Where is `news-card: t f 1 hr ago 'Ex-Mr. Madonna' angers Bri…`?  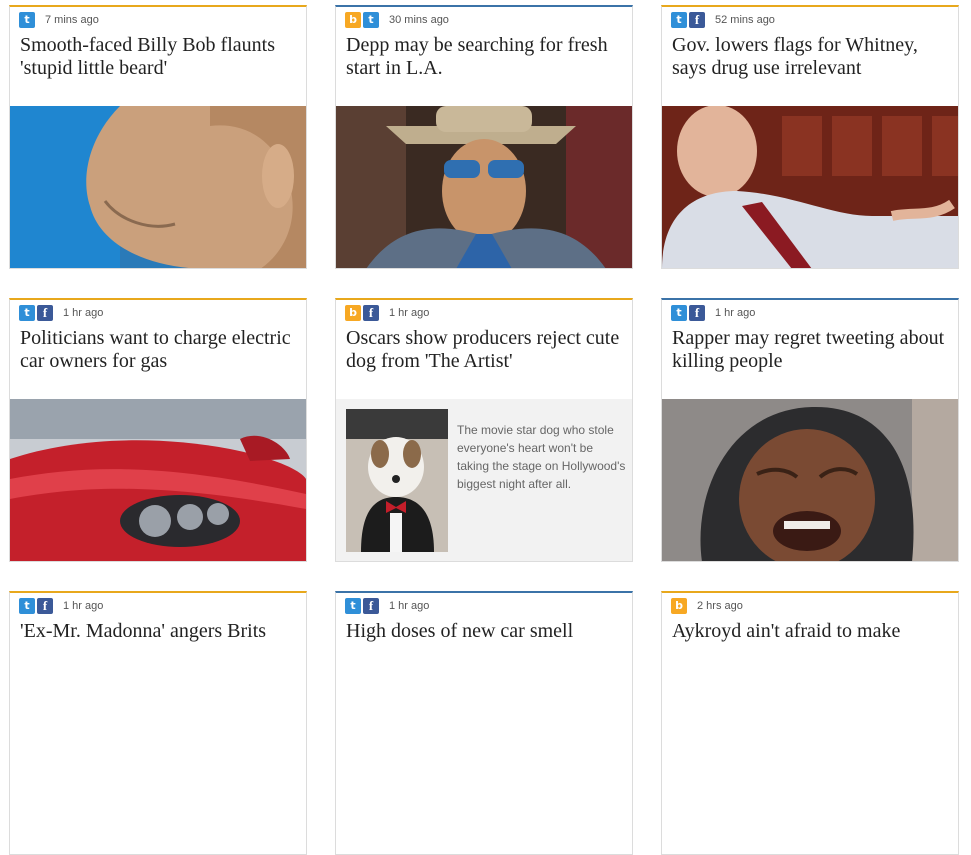
news-card: t f 1 hr ago 'Ex-Mr. Madonna' angers Bri… is located at coordinates (158, 723).